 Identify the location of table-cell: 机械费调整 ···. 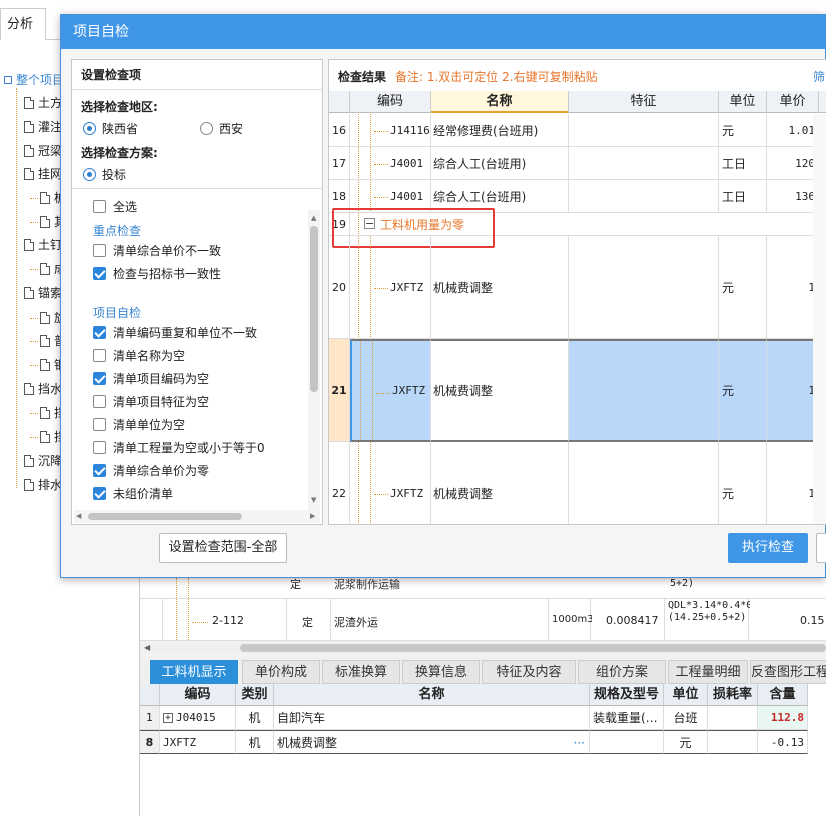
(432, 742).